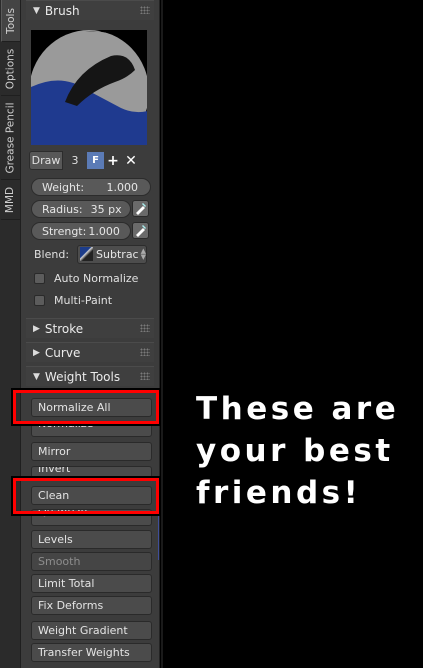 This screenshot has width=423, height=668. I want to click on blend-row: Blend: Subtrac ▲ ▼, so click(90, 254).